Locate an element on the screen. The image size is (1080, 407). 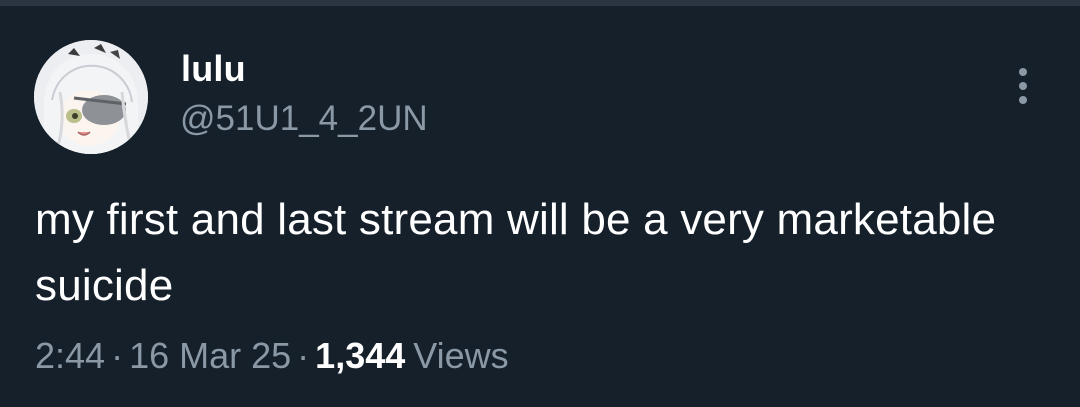
more-options-button is located at coordinates (1023, 86).